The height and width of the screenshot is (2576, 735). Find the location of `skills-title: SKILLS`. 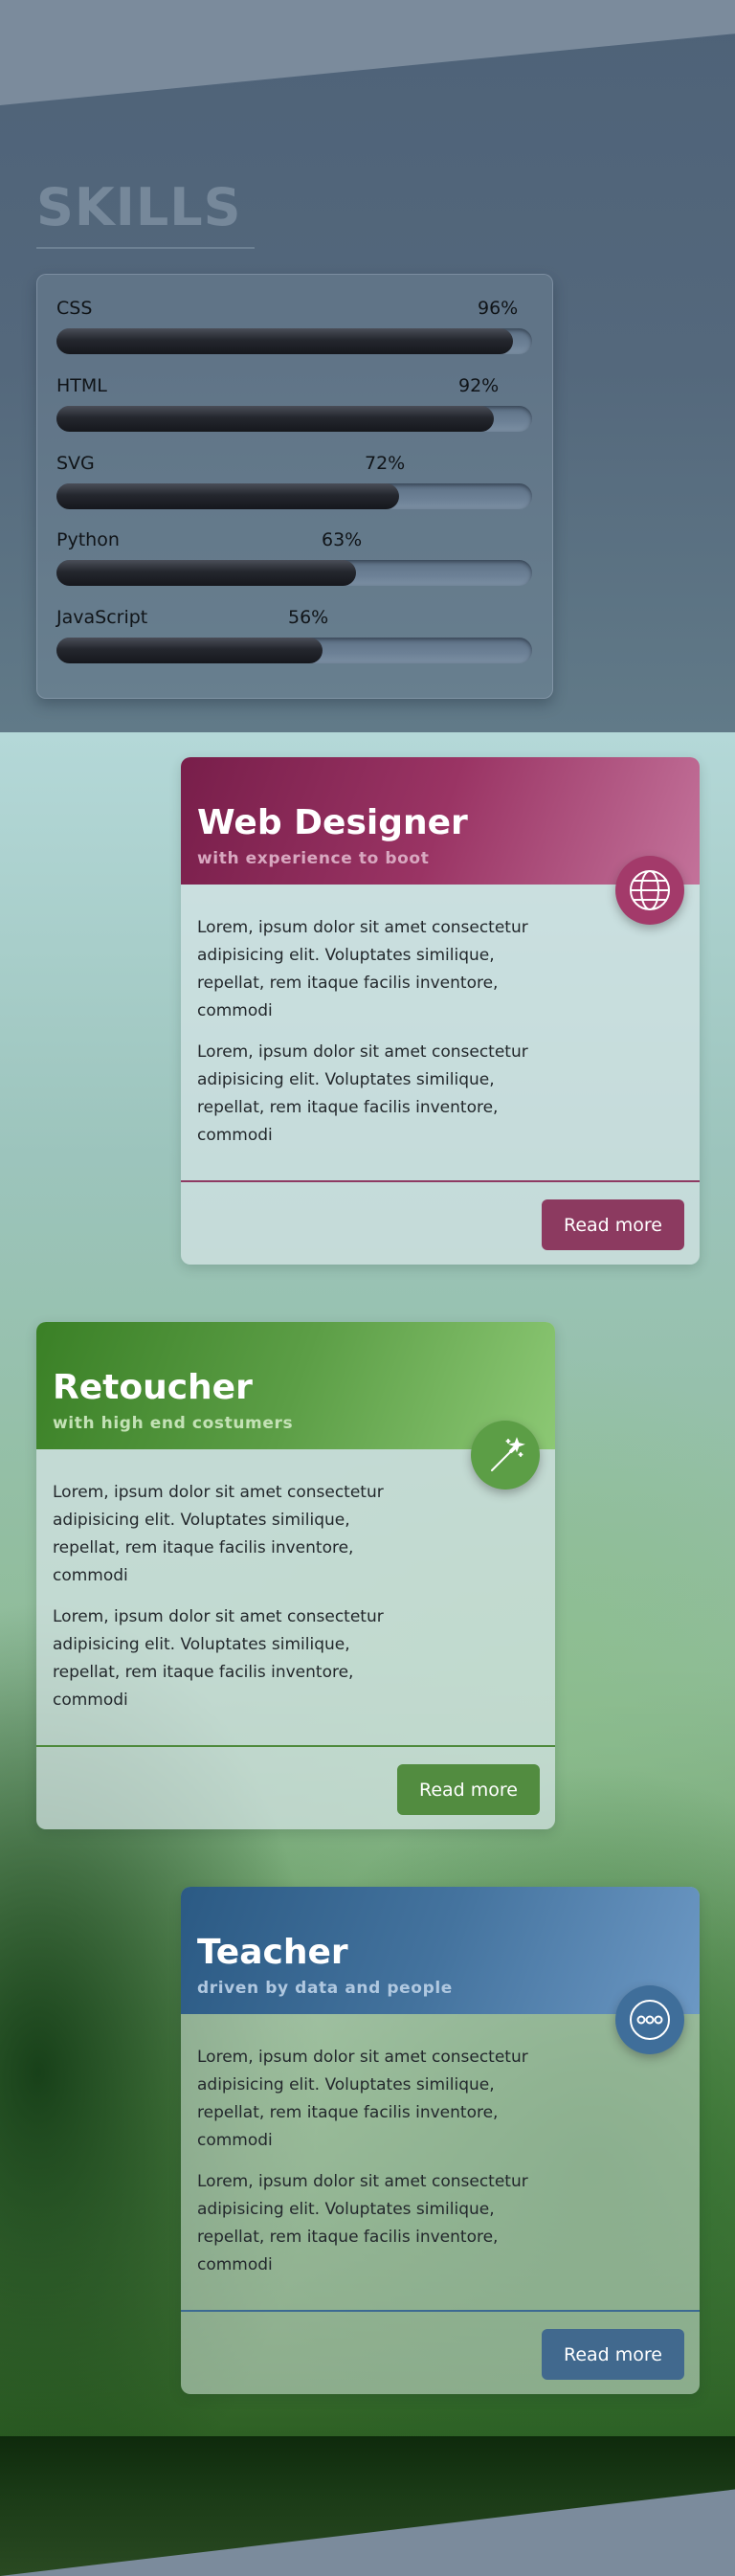

skills-title: SKILLS is located at coordinates (139, 207).